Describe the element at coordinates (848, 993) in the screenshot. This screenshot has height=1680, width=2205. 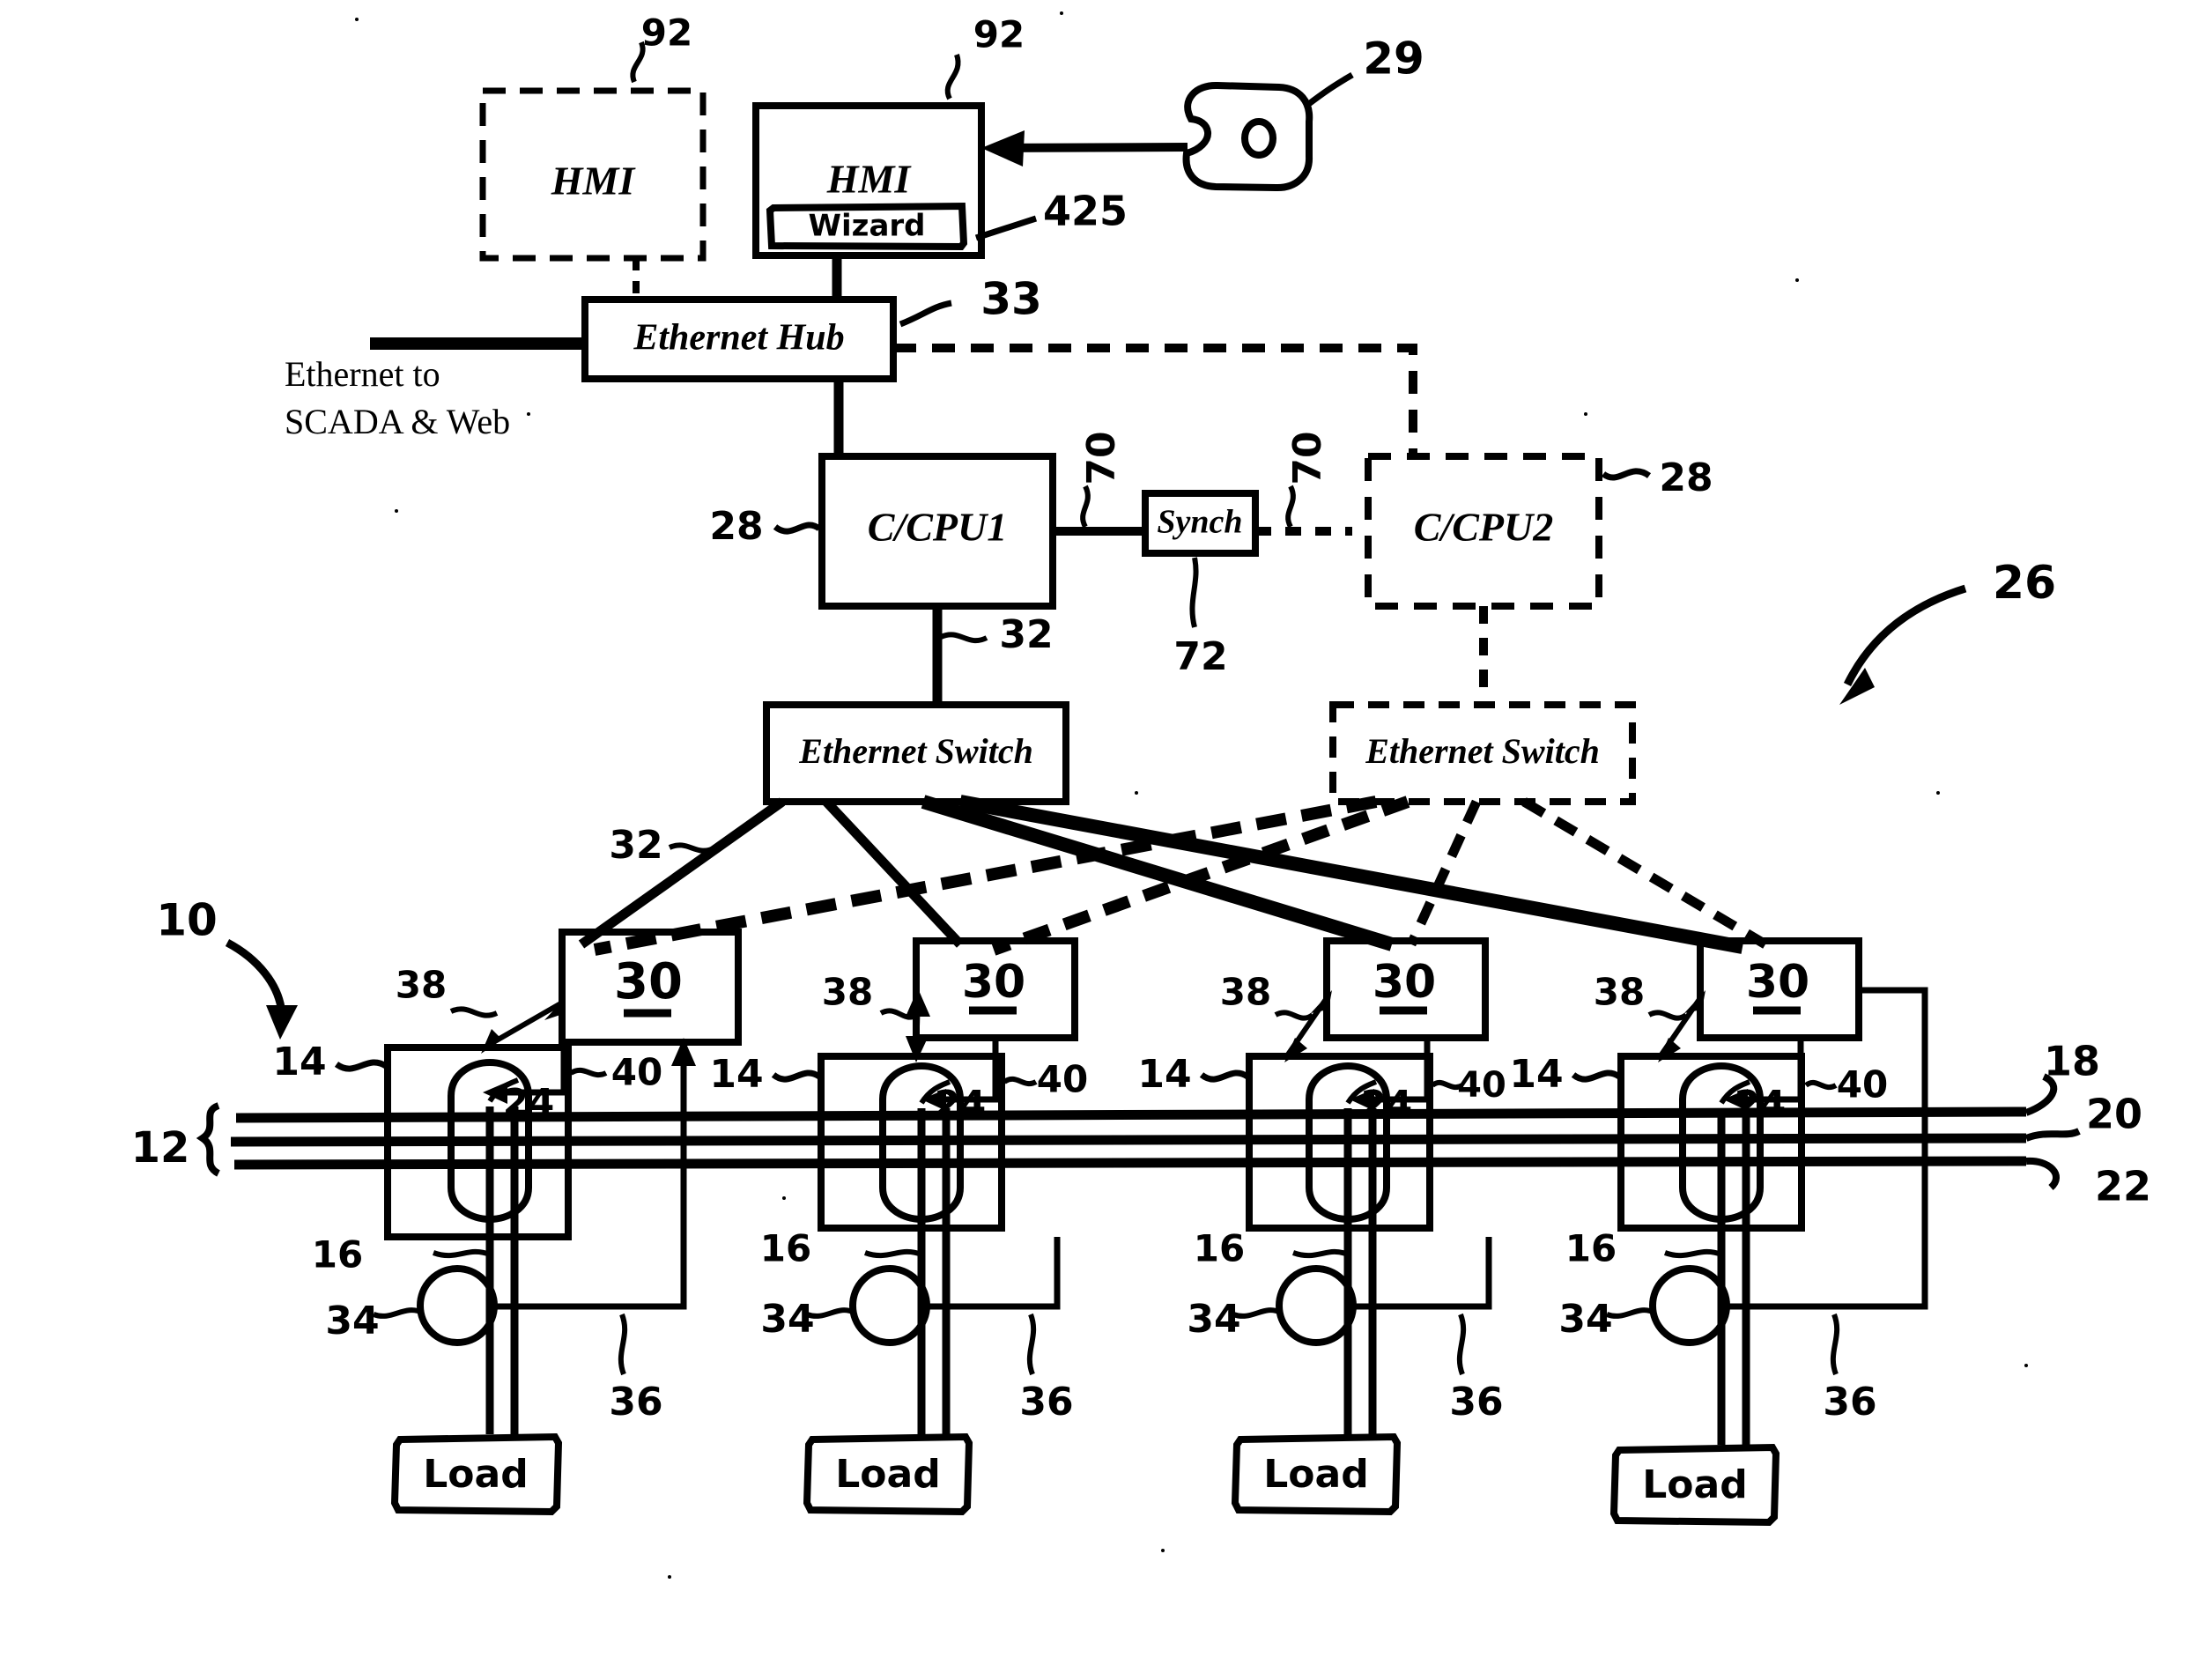
I see `numeral-38-2: 38` at that location.